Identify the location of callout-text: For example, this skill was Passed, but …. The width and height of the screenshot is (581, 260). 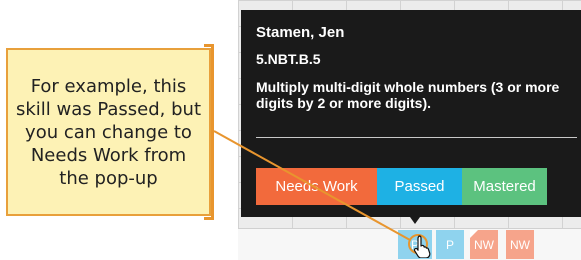
(108, 132).